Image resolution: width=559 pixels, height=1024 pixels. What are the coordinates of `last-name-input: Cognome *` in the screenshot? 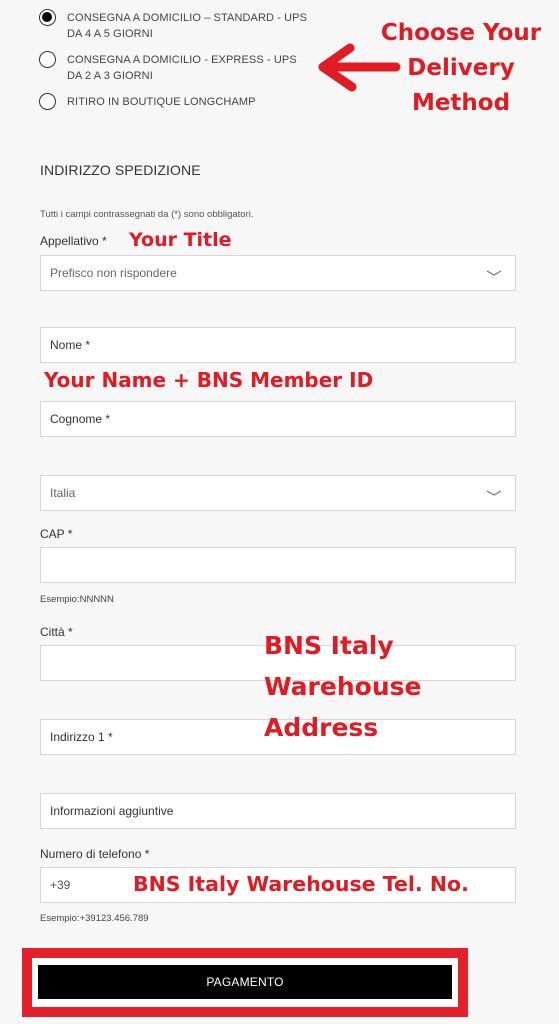 It's located at (278, 419).